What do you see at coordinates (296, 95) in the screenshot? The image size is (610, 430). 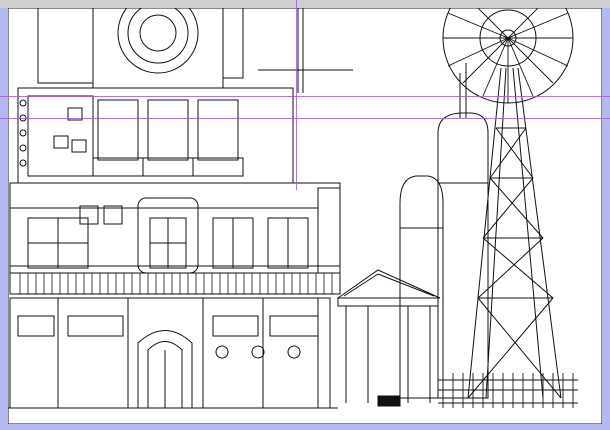 I see `ruler-guide-vertical` at bounding box center [296, 95].